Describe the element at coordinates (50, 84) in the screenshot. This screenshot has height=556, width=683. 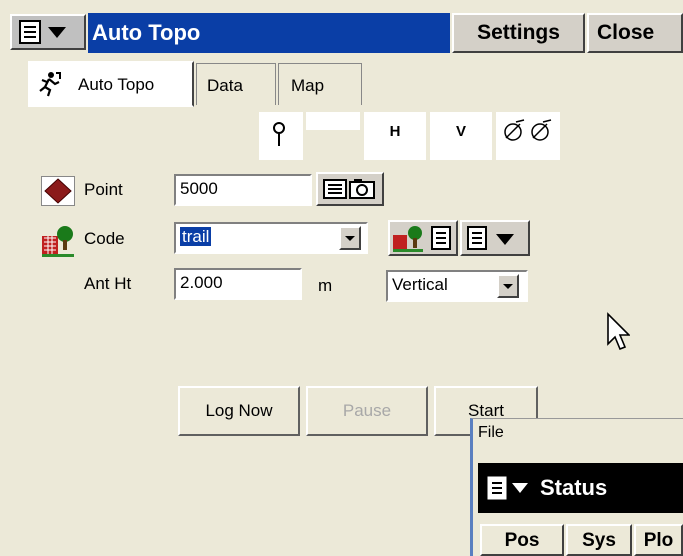
I see `running-man-icon` at that location.